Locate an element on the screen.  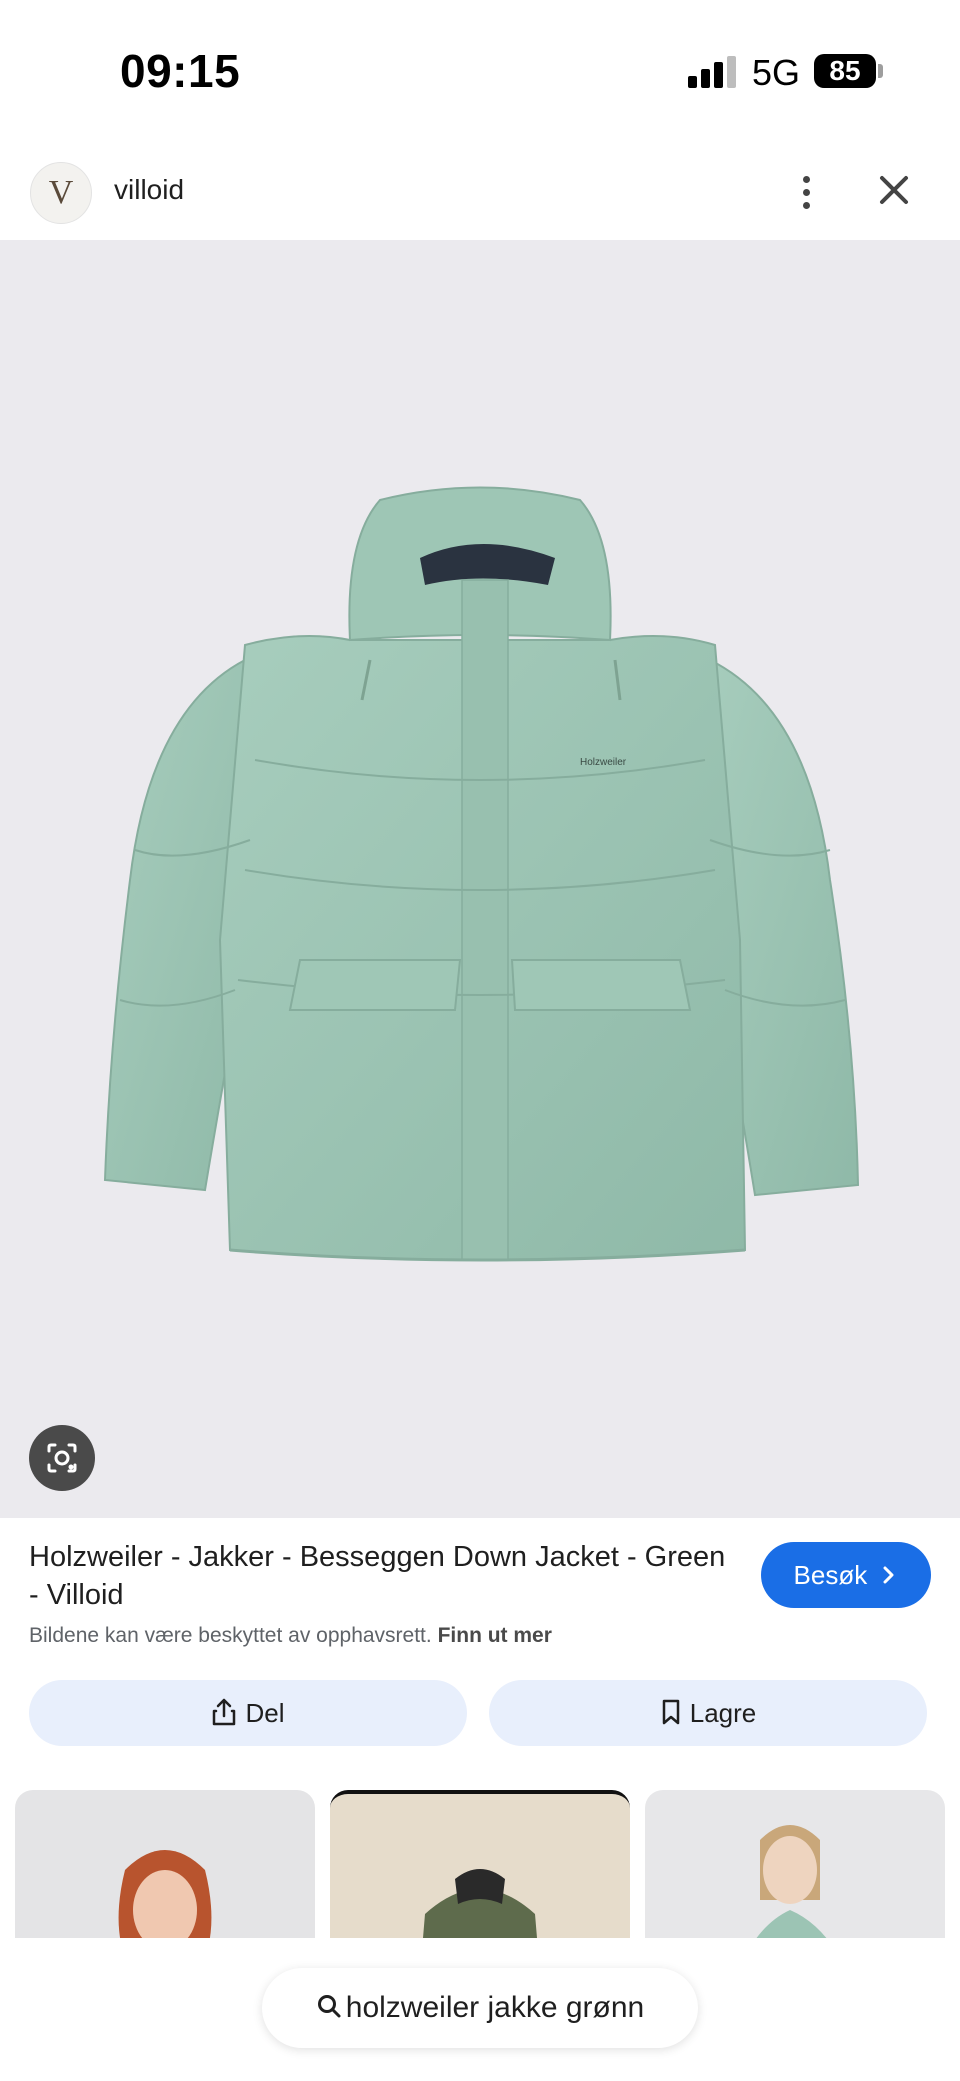
search-icon is located at coordinates (329, 2006).